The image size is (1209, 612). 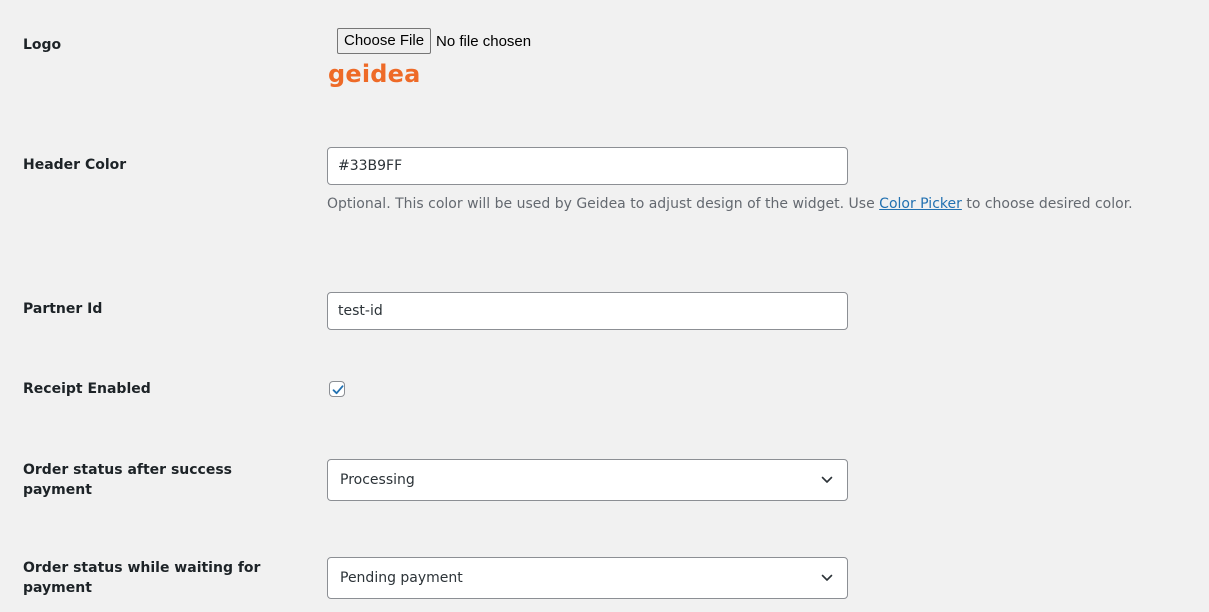 What do you see at coordinates (920, 204) in the screenshot?
I see `color-picker-link: Color Picker` at bounding box center [920, 204].